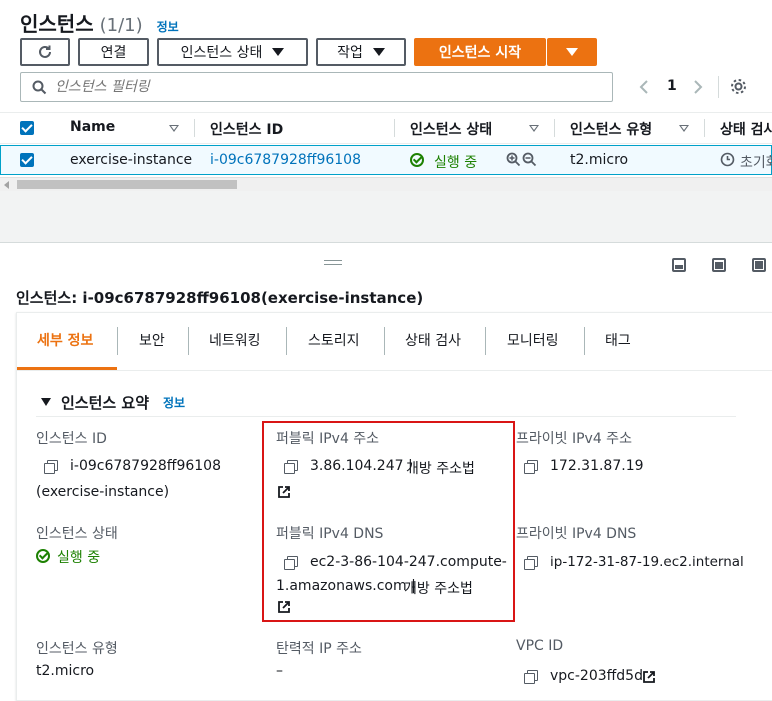 The width and height of the screenshot is (772, 701). I want to click on connect-button: 연결, so click(113, 52).